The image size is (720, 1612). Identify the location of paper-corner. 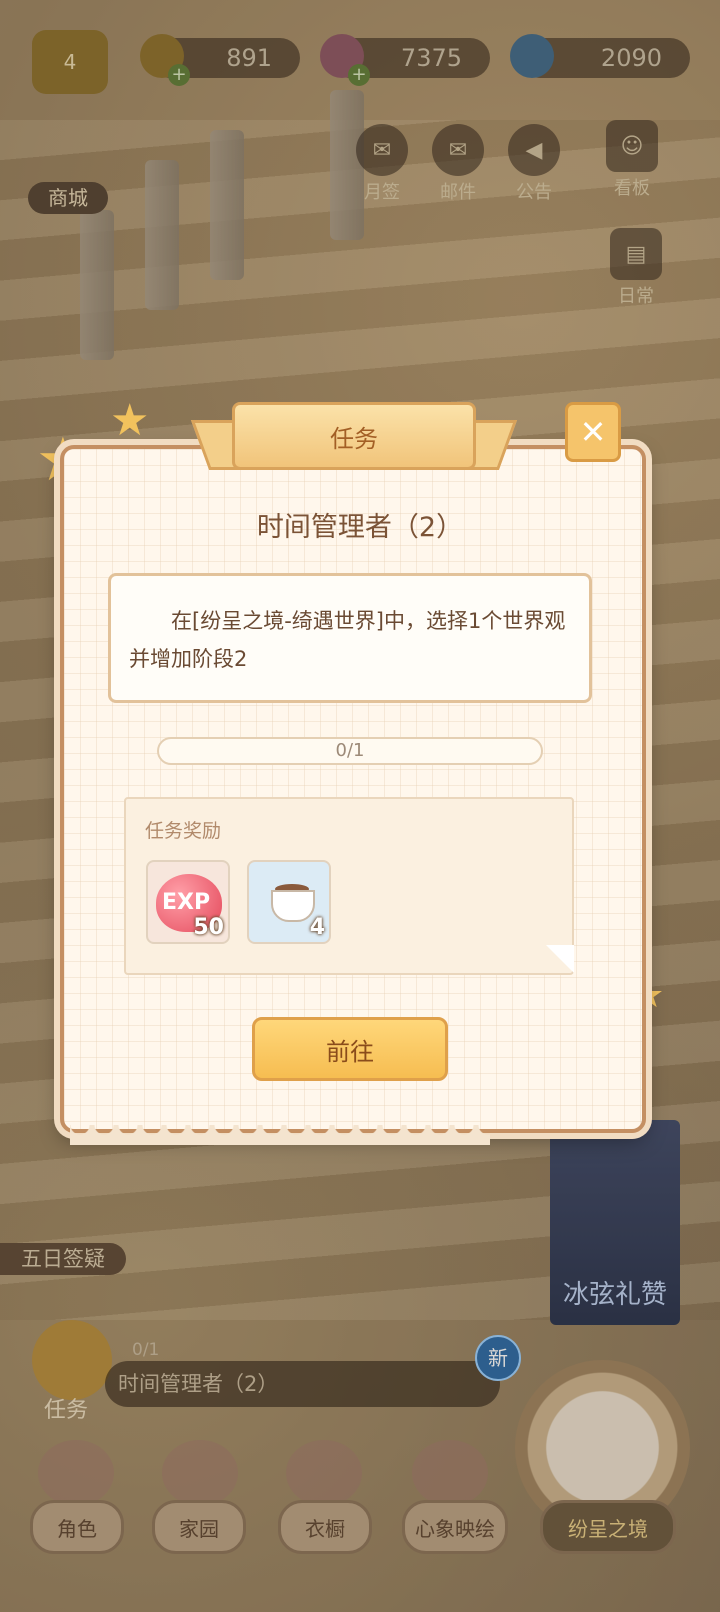
(560, 959).